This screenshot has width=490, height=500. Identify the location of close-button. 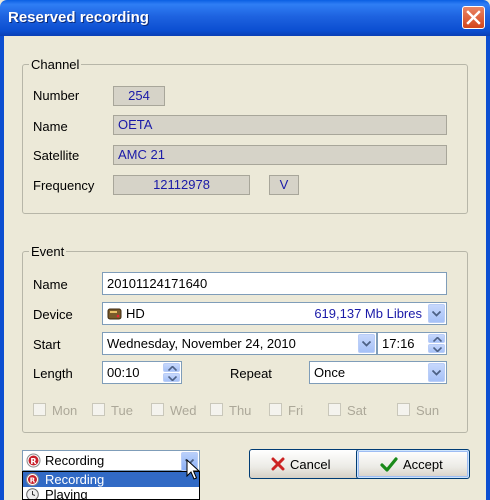
(473, 17).